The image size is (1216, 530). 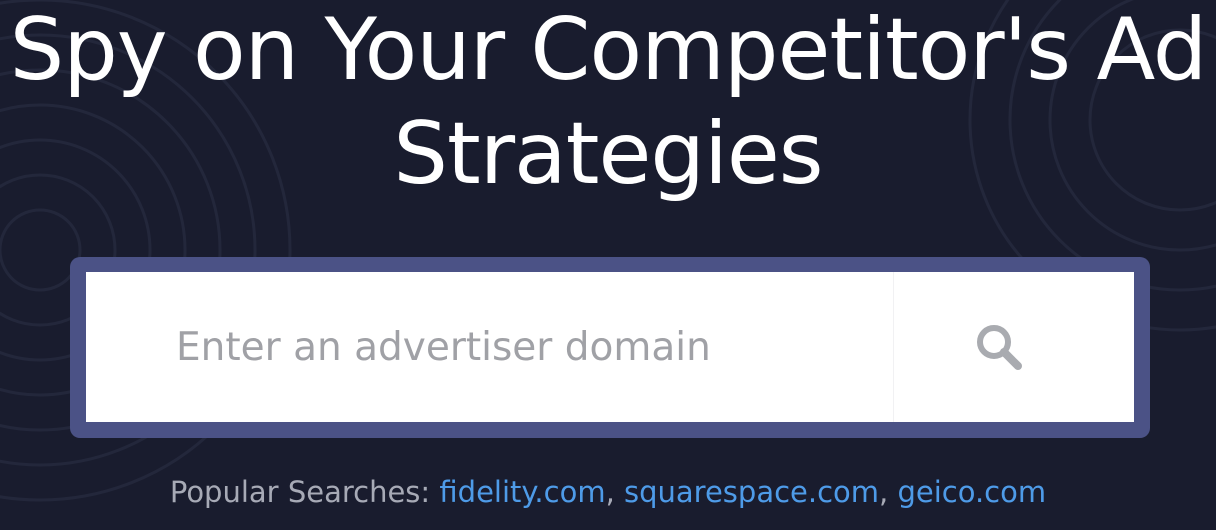 What do you see at coordinates (300, 492) in the screenshot?
I see `popular-searches-label: Popular Searches:` at bounding box center [300, 492].